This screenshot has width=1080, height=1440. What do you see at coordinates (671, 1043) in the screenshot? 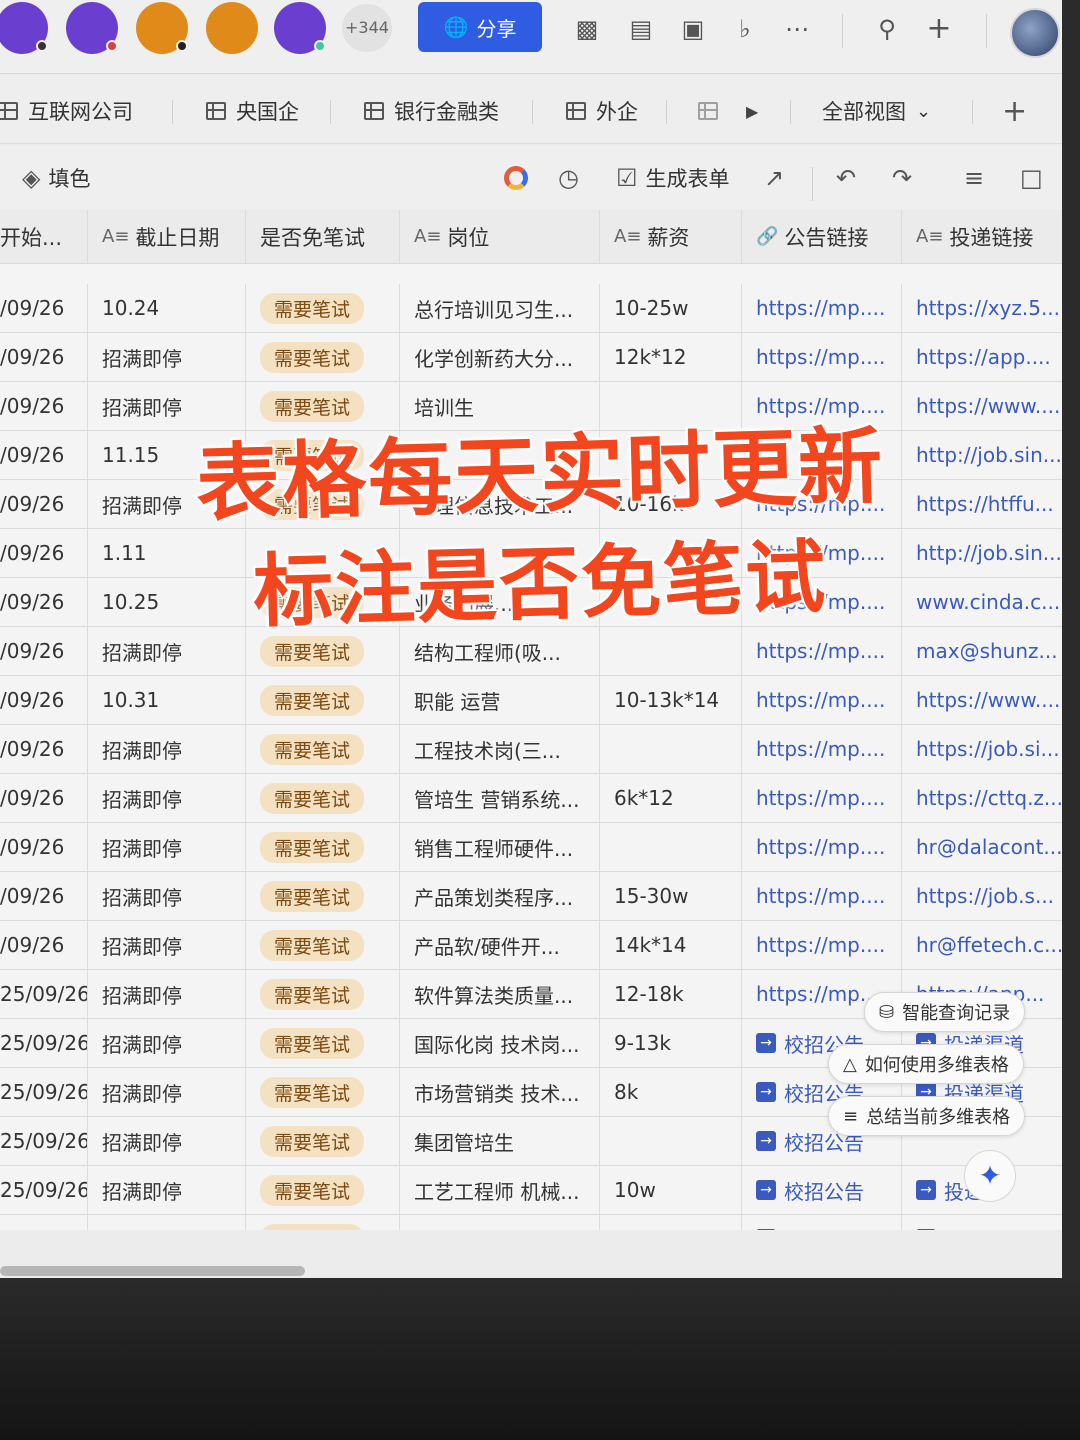
I see `cell-salary: 9-13k` at bounding box center [671, 1043].